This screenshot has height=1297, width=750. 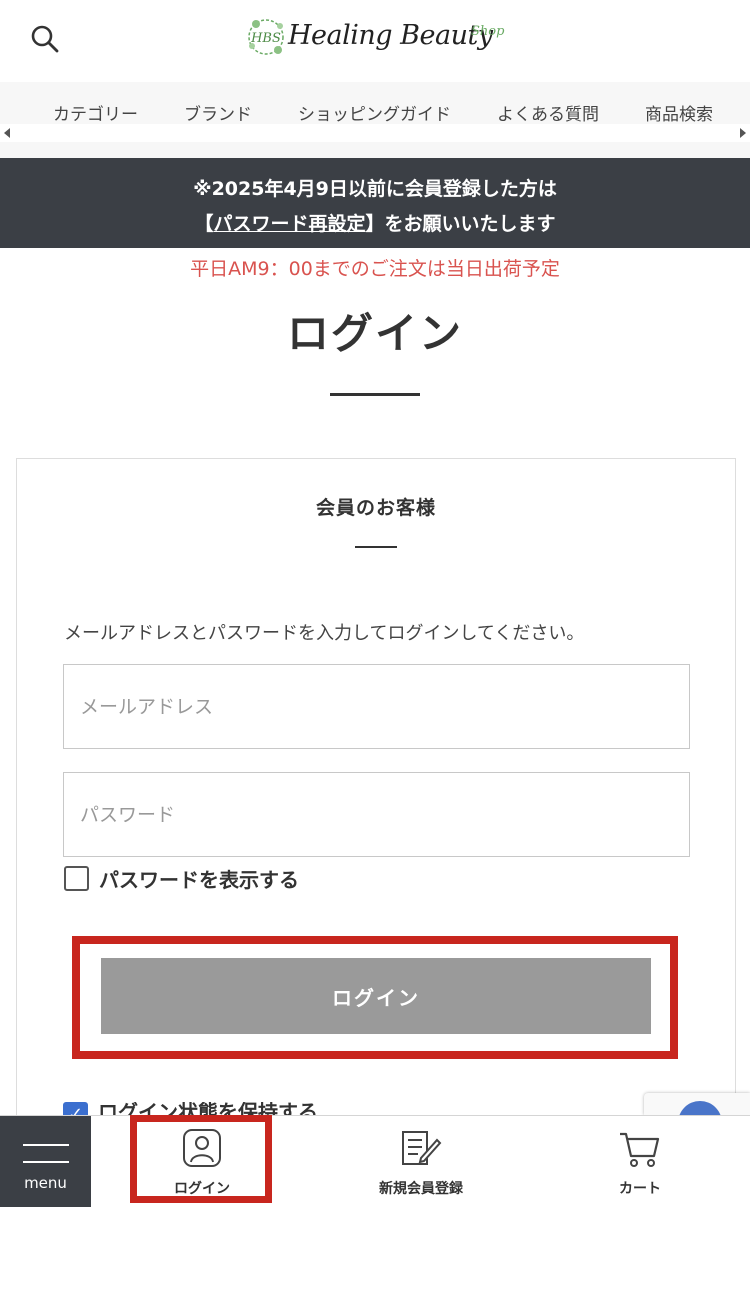 I want to click on notice-bracket-close: 】, so click(x=375, y=224).